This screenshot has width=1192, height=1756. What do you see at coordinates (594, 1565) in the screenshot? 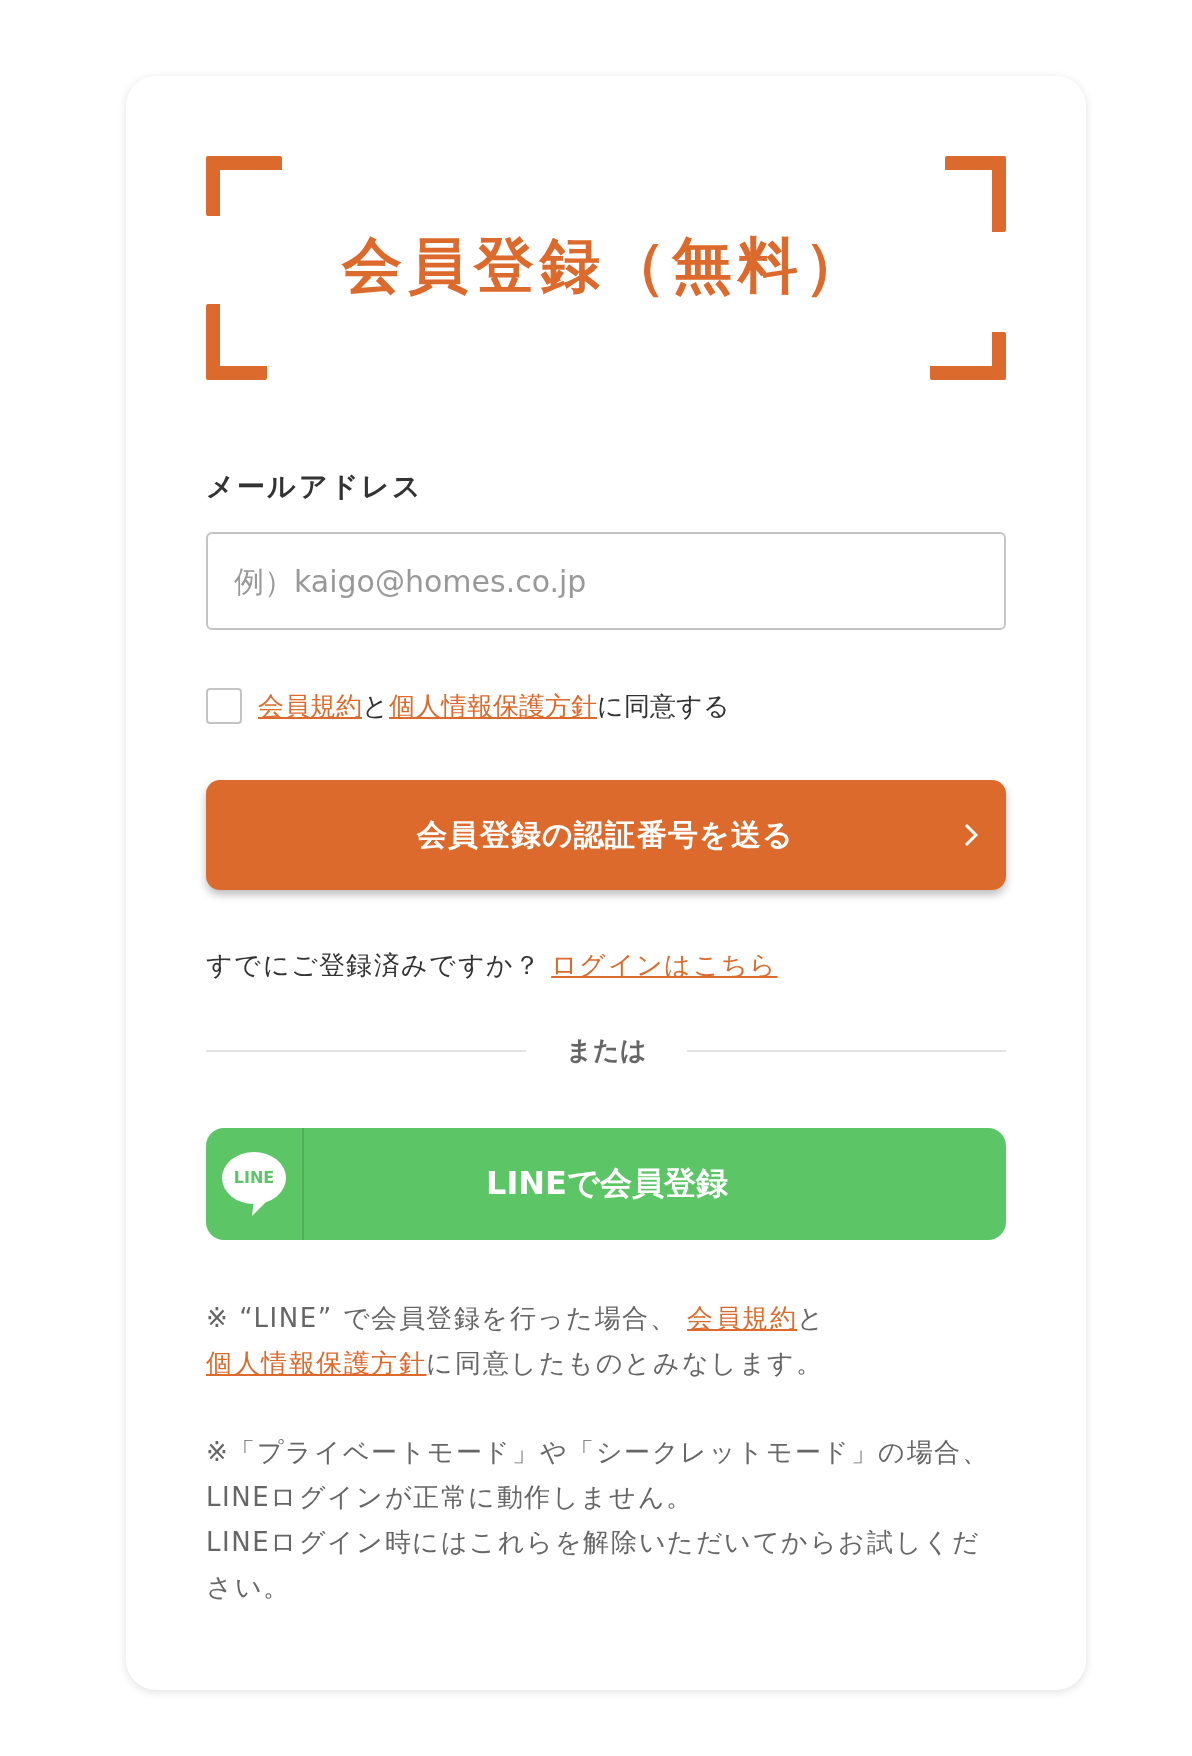
I see `note-text: LINEログイン時にはこれらを解除いただいてからお試しください。` at bounding box center [594, 1565].